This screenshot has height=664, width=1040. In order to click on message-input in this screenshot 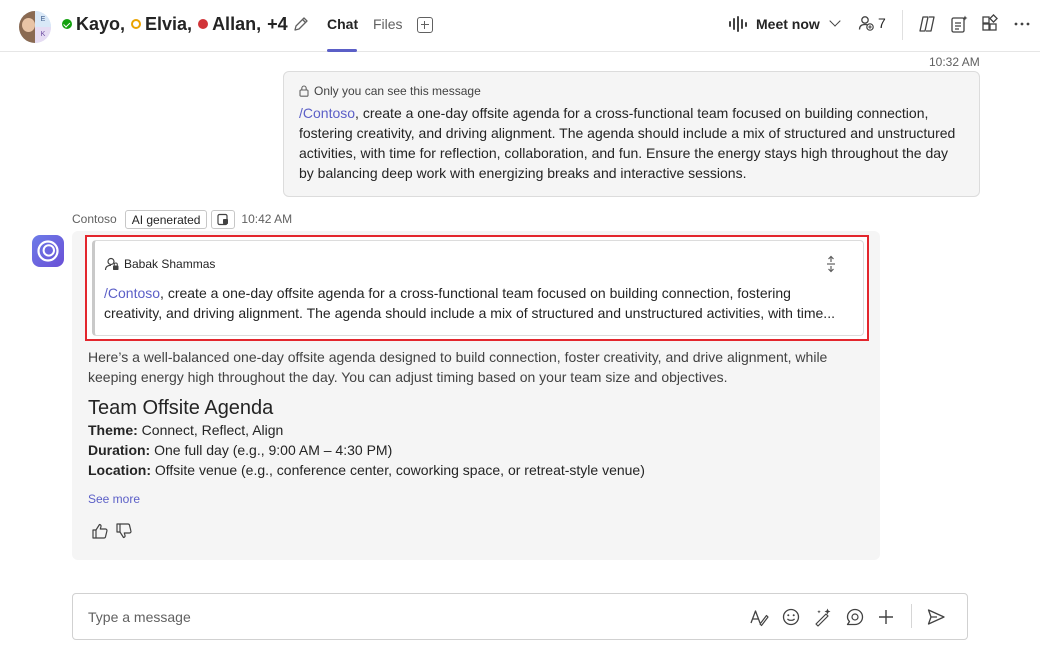, I will do `click(388, 617)`.